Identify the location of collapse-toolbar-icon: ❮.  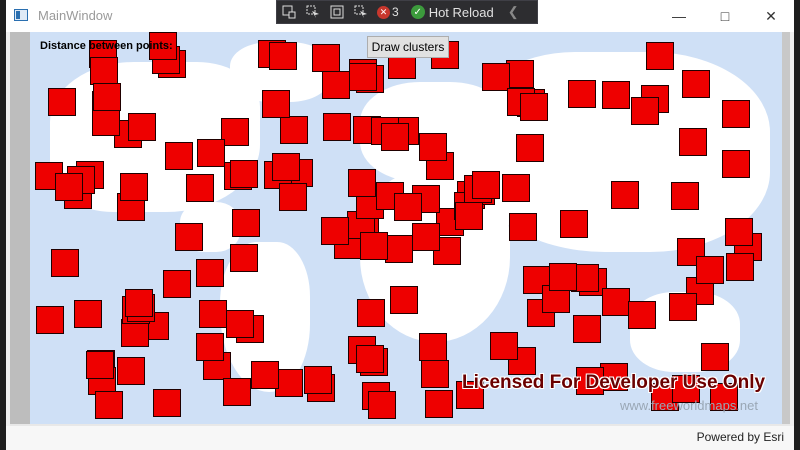
(513, 12).